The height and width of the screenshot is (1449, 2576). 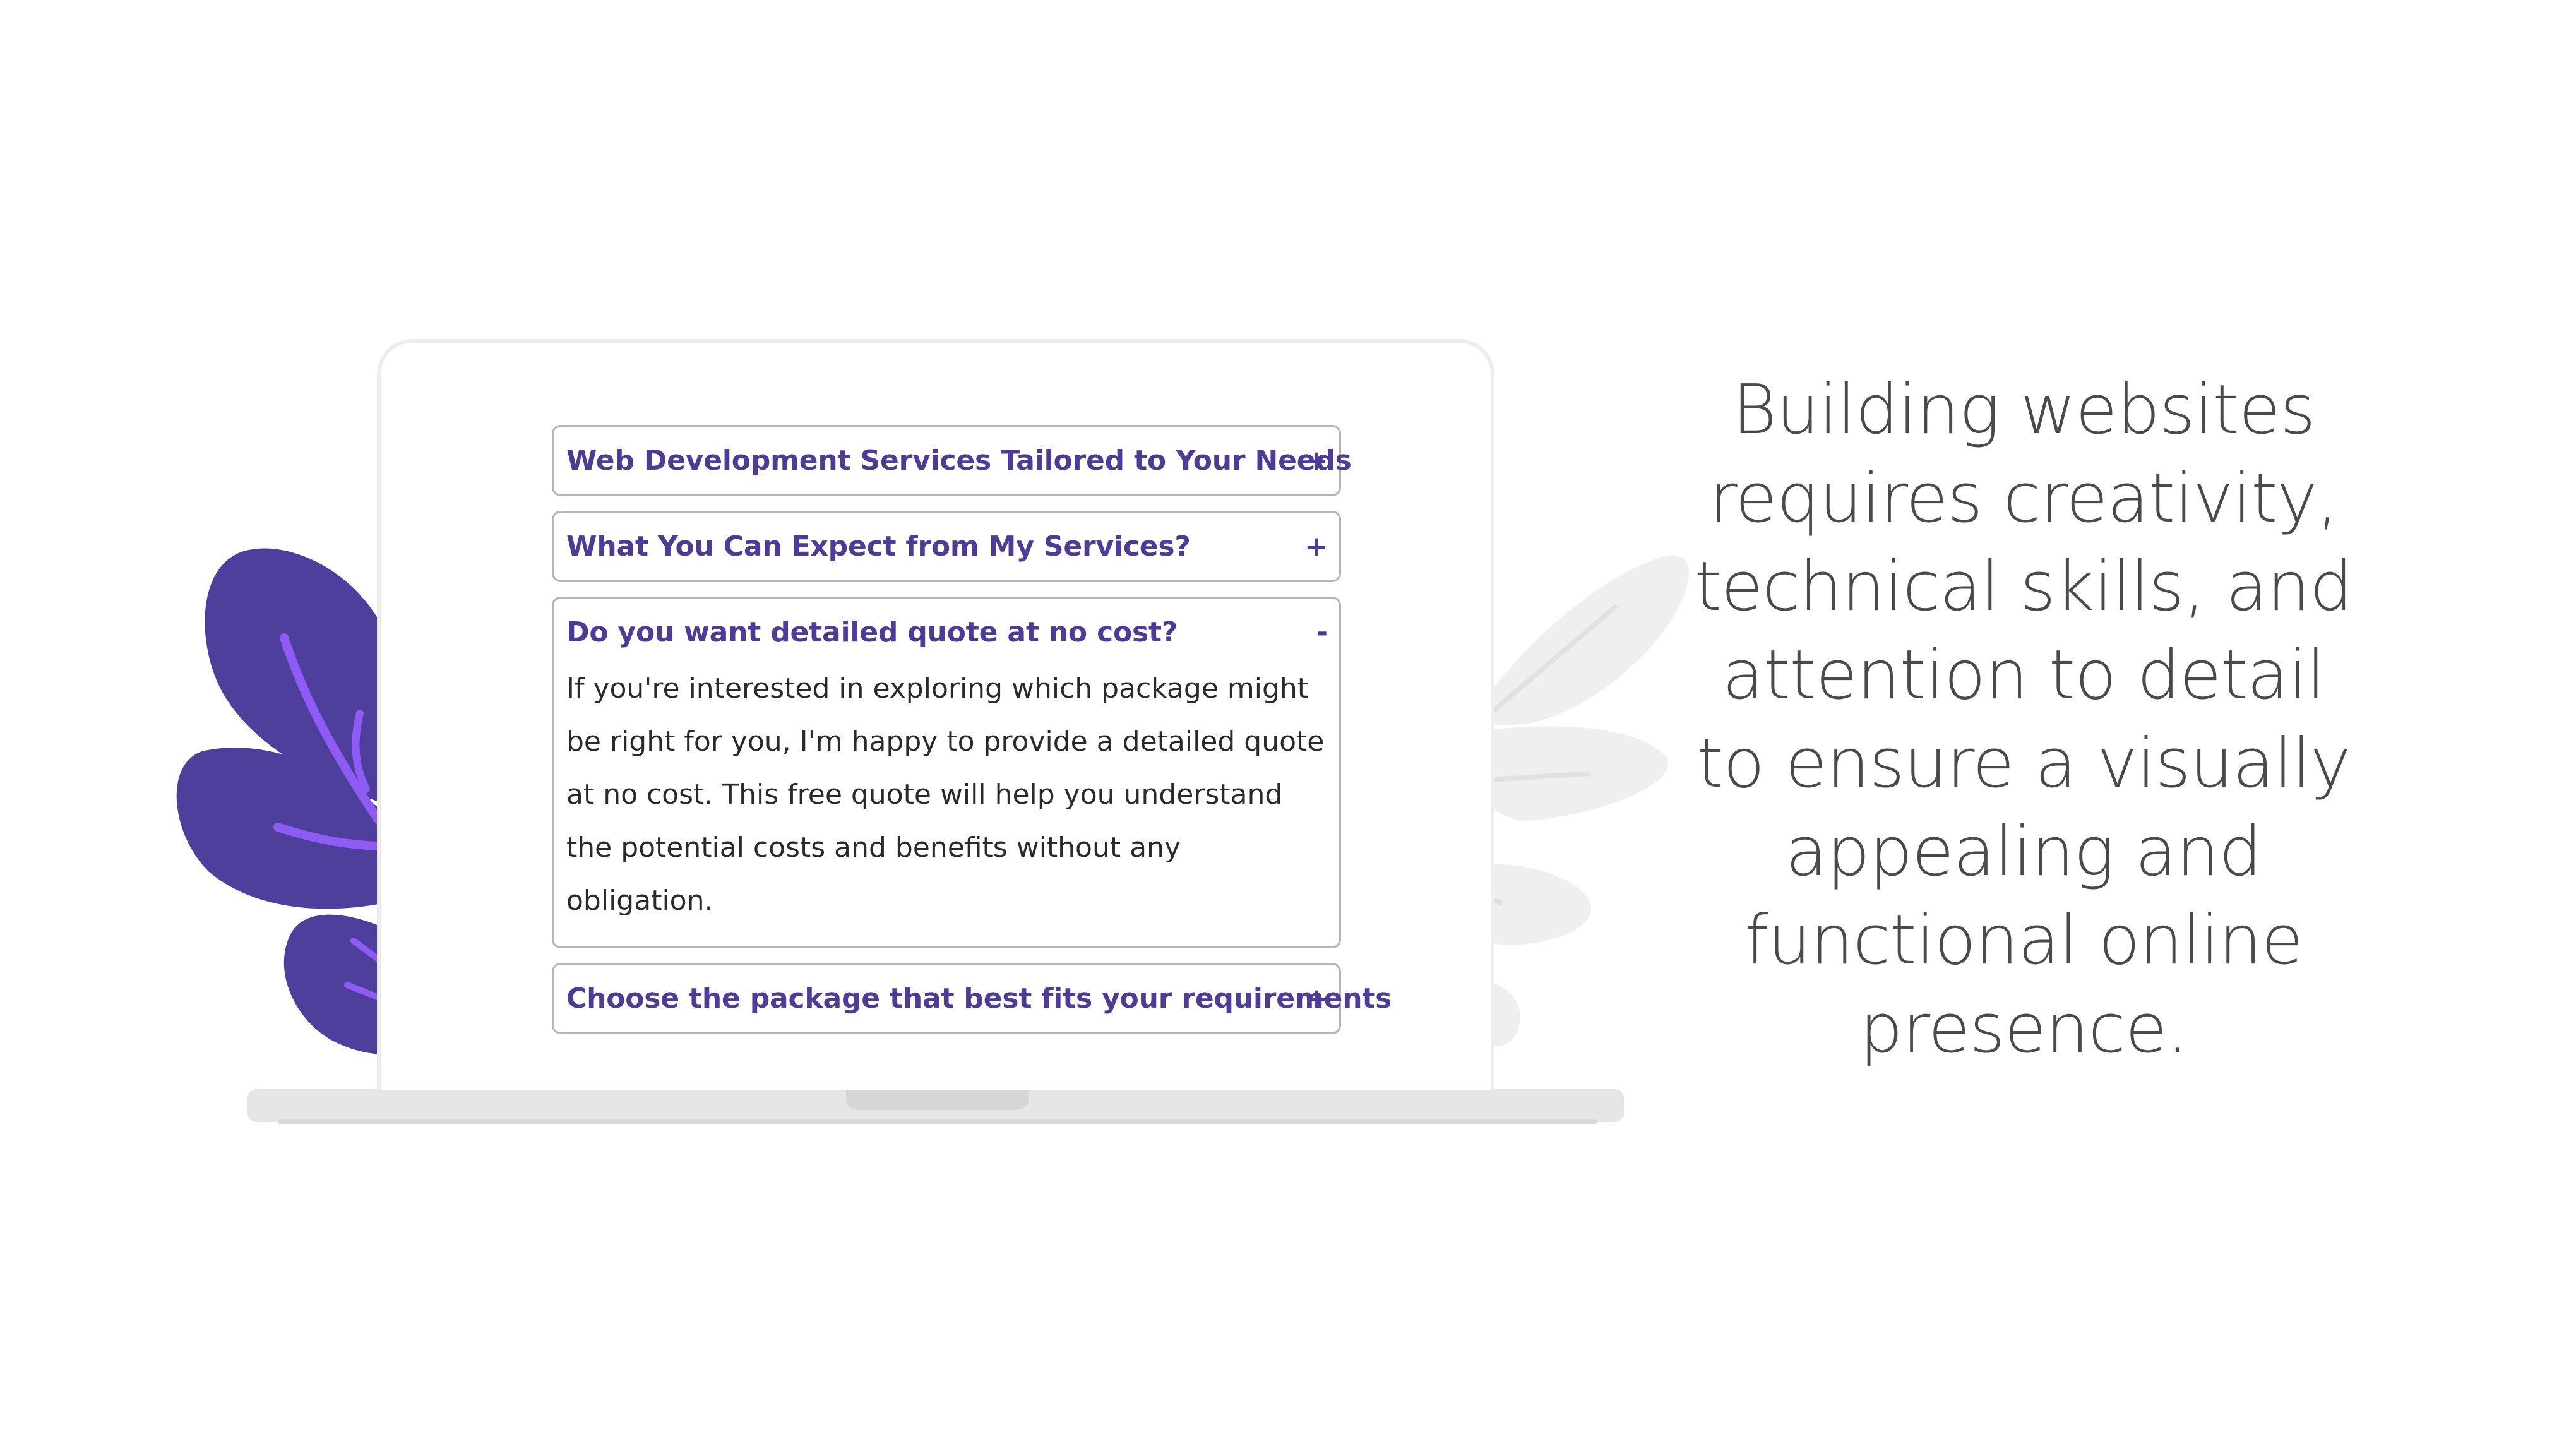 I want to click on faq-header-expectations: What You Can Expect from My Services? +, so click(x=946, y=546).